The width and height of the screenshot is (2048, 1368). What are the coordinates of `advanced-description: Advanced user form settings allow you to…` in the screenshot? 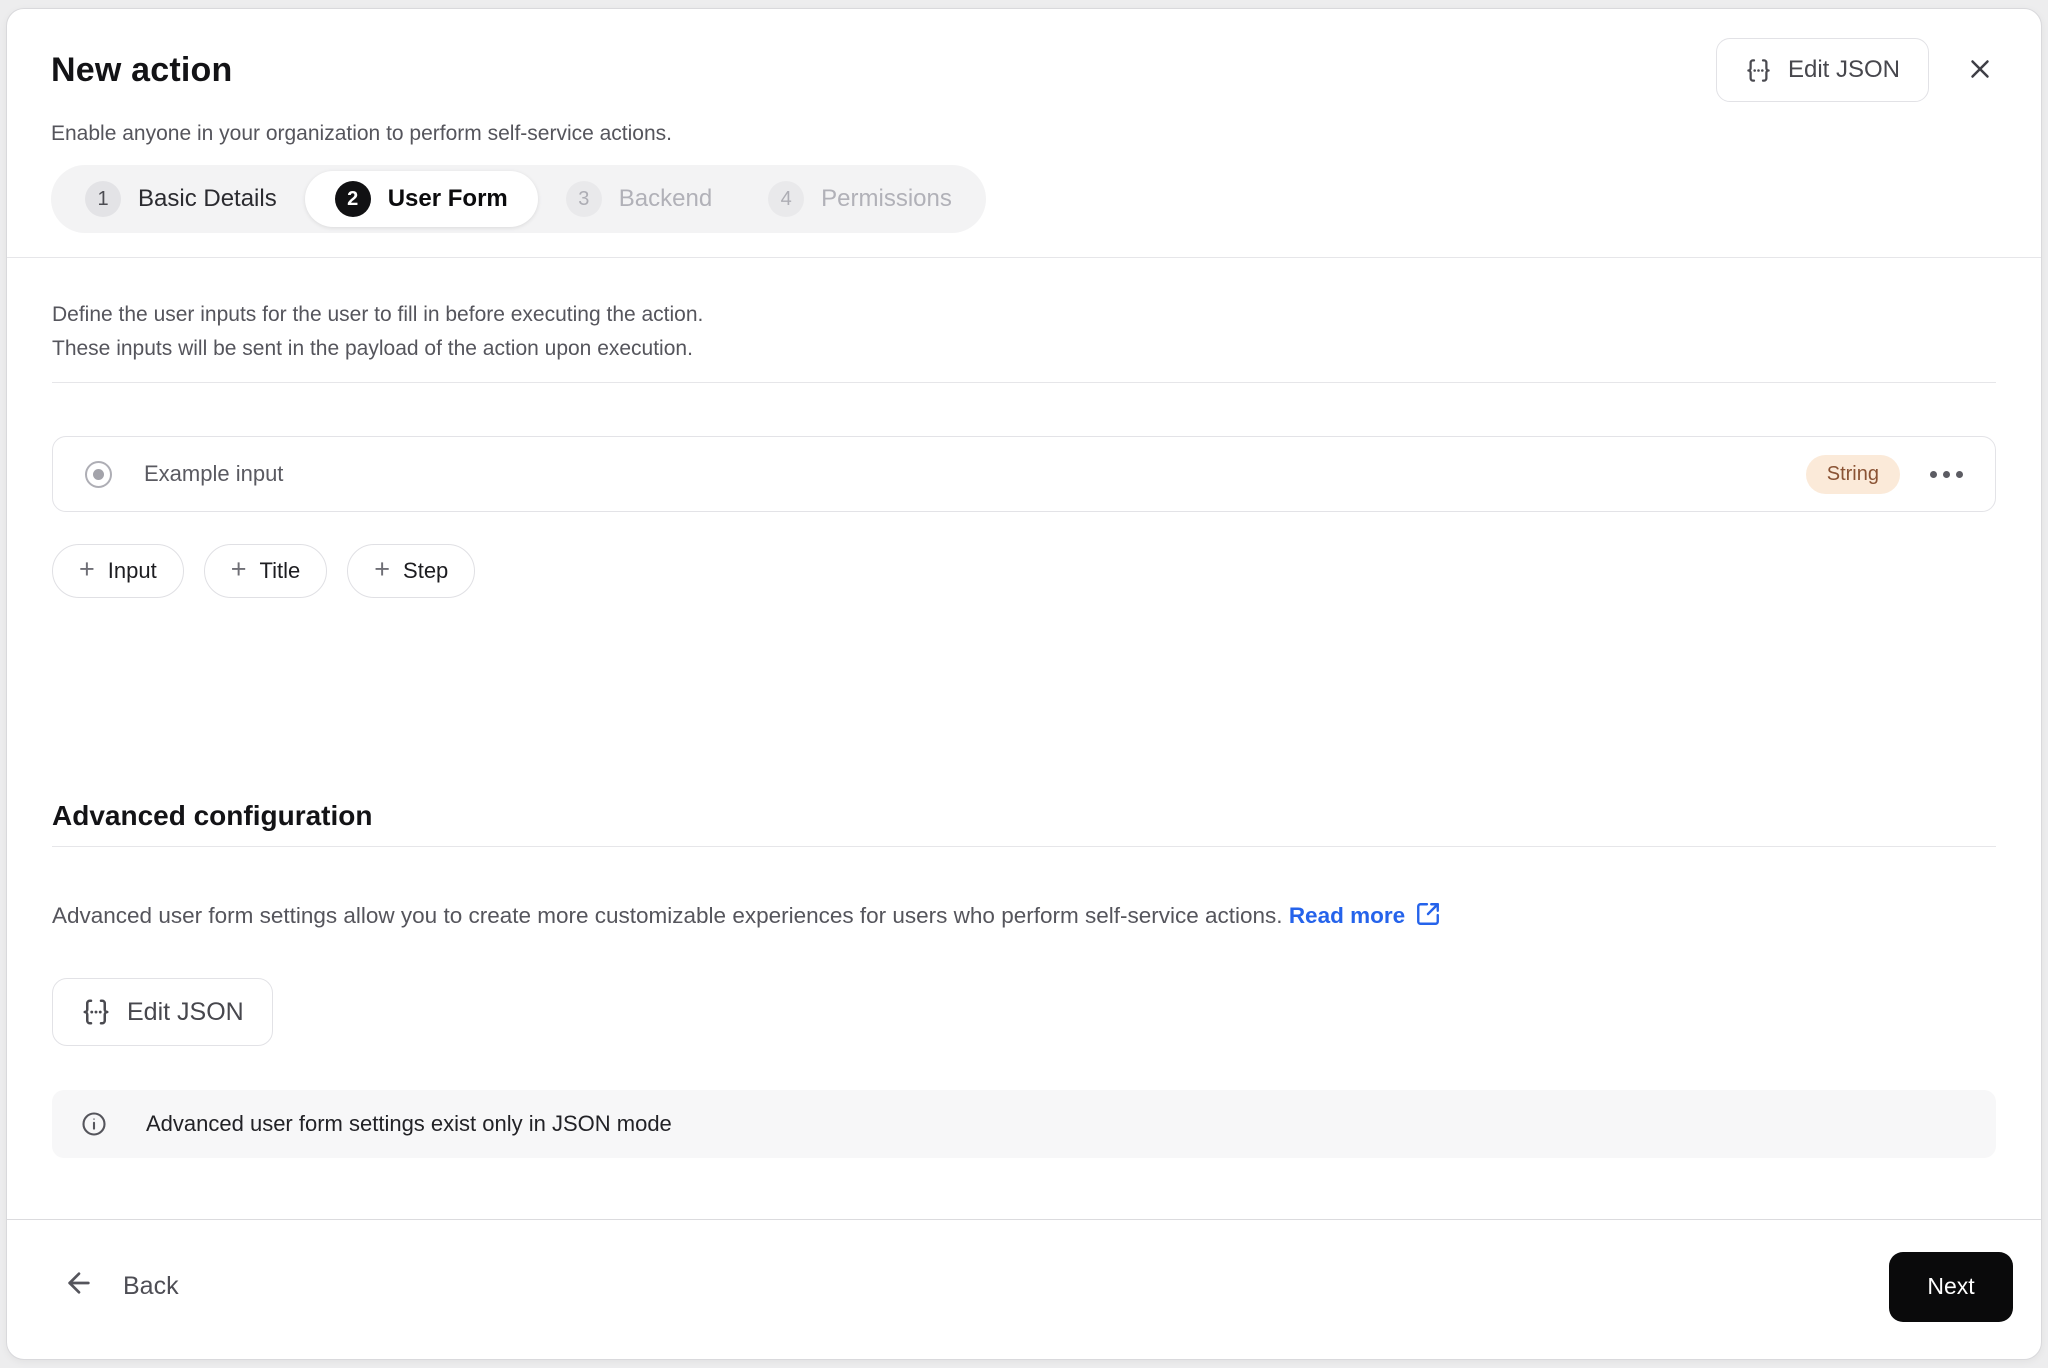 It's located at (1024, 916).